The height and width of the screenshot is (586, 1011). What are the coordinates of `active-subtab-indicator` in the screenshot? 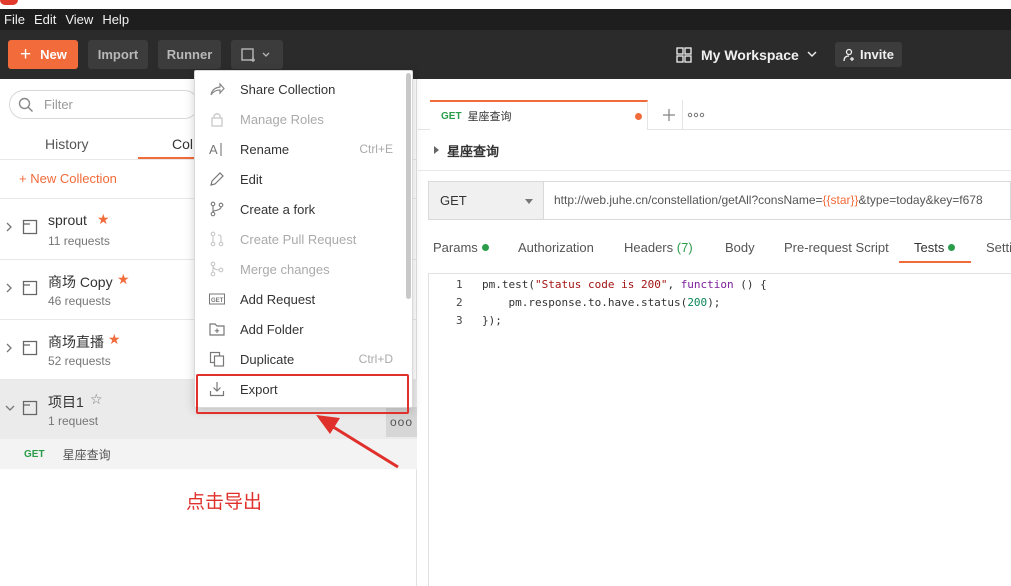 It's located at (935, 262).